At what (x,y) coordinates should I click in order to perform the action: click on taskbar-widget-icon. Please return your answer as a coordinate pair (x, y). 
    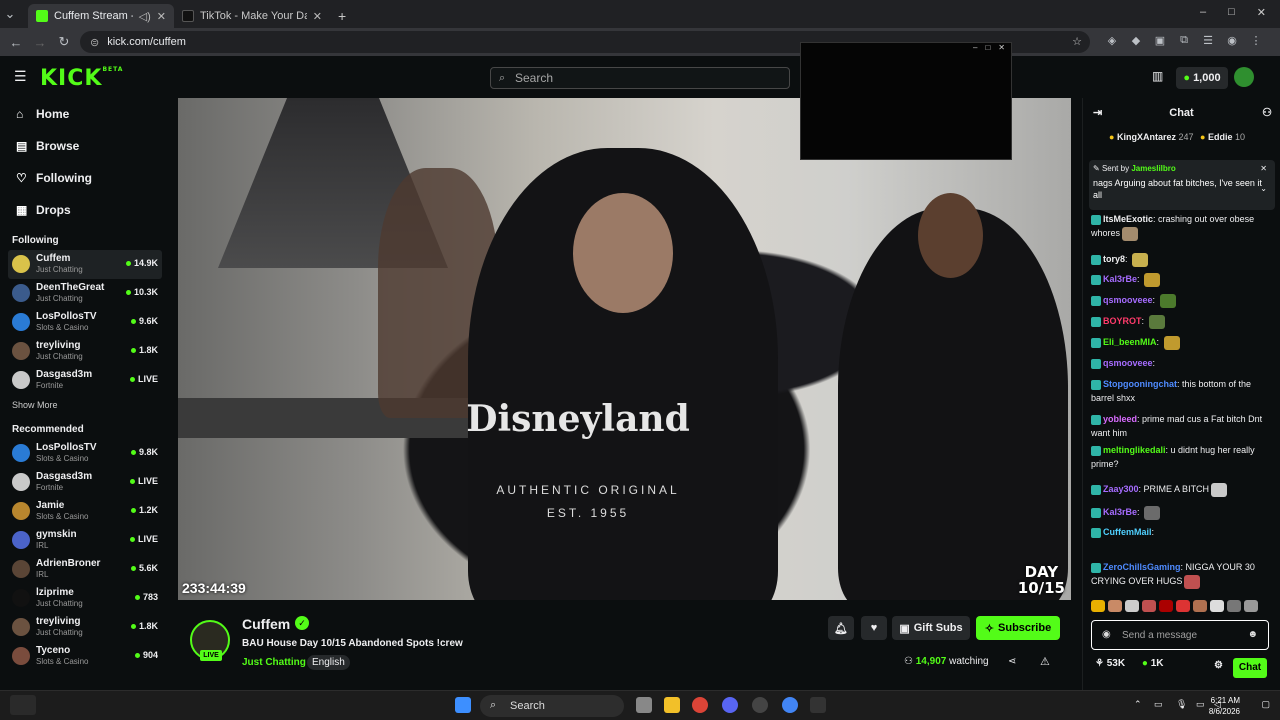
    Looking at the image, I should click on (23, 705).